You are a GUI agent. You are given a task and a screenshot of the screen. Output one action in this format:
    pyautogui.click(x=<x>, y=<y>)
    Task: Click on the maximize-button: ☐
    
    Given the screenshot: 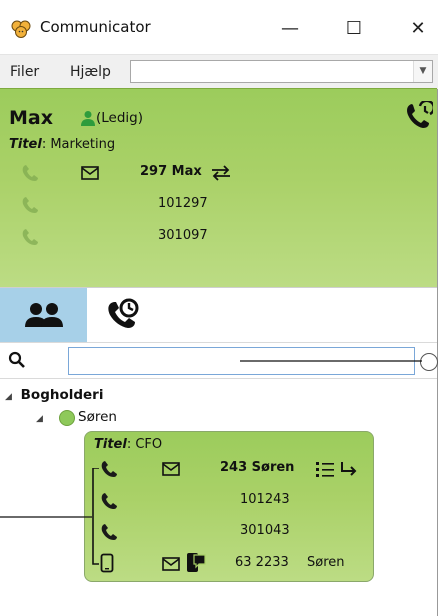 What is the action you would take?
    pyautogui.click(x=354, y=29)
    